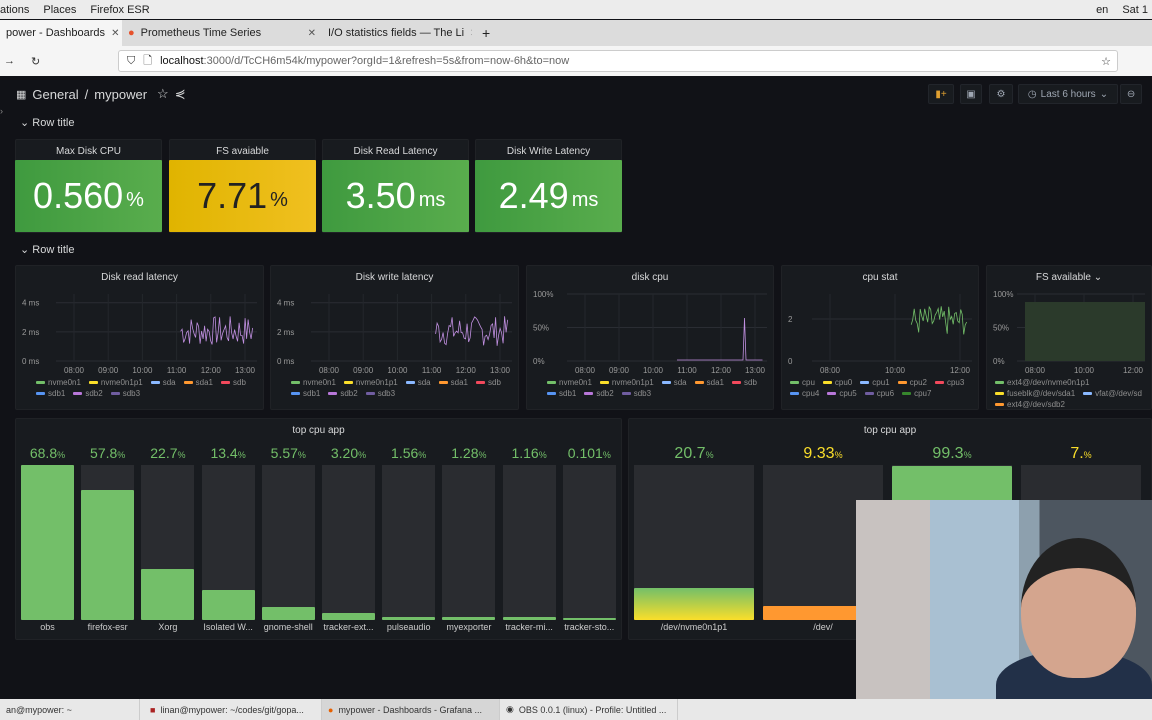 The image size is (1152, 720). Describe the element at coordinates (949, 382) in the screenshot. I see `legend-item: cpu3` at that location.